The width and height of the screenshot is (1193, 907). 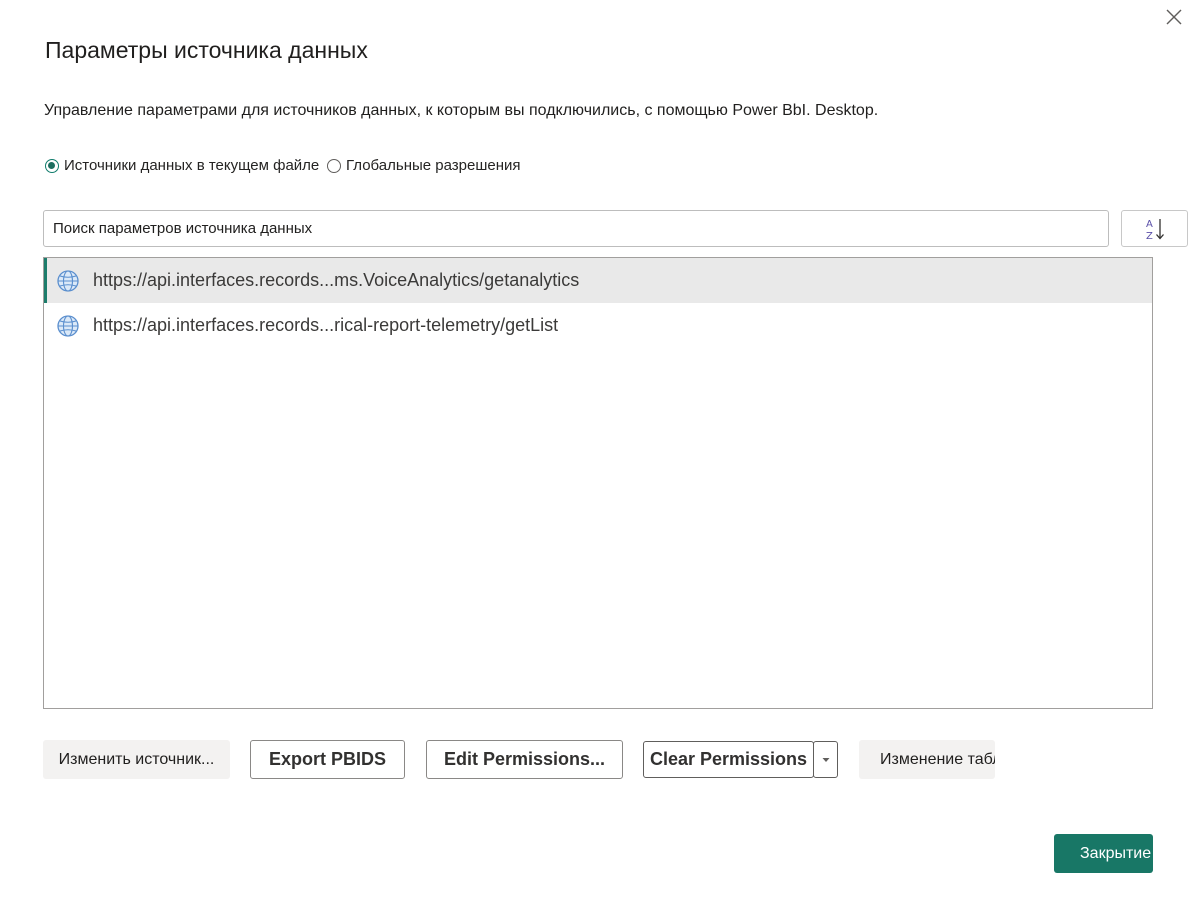 What do you see at coordinates (1103, 853) in the screenshot?
I see `close-button: Закрытие` at bounding box center [1103, 853].